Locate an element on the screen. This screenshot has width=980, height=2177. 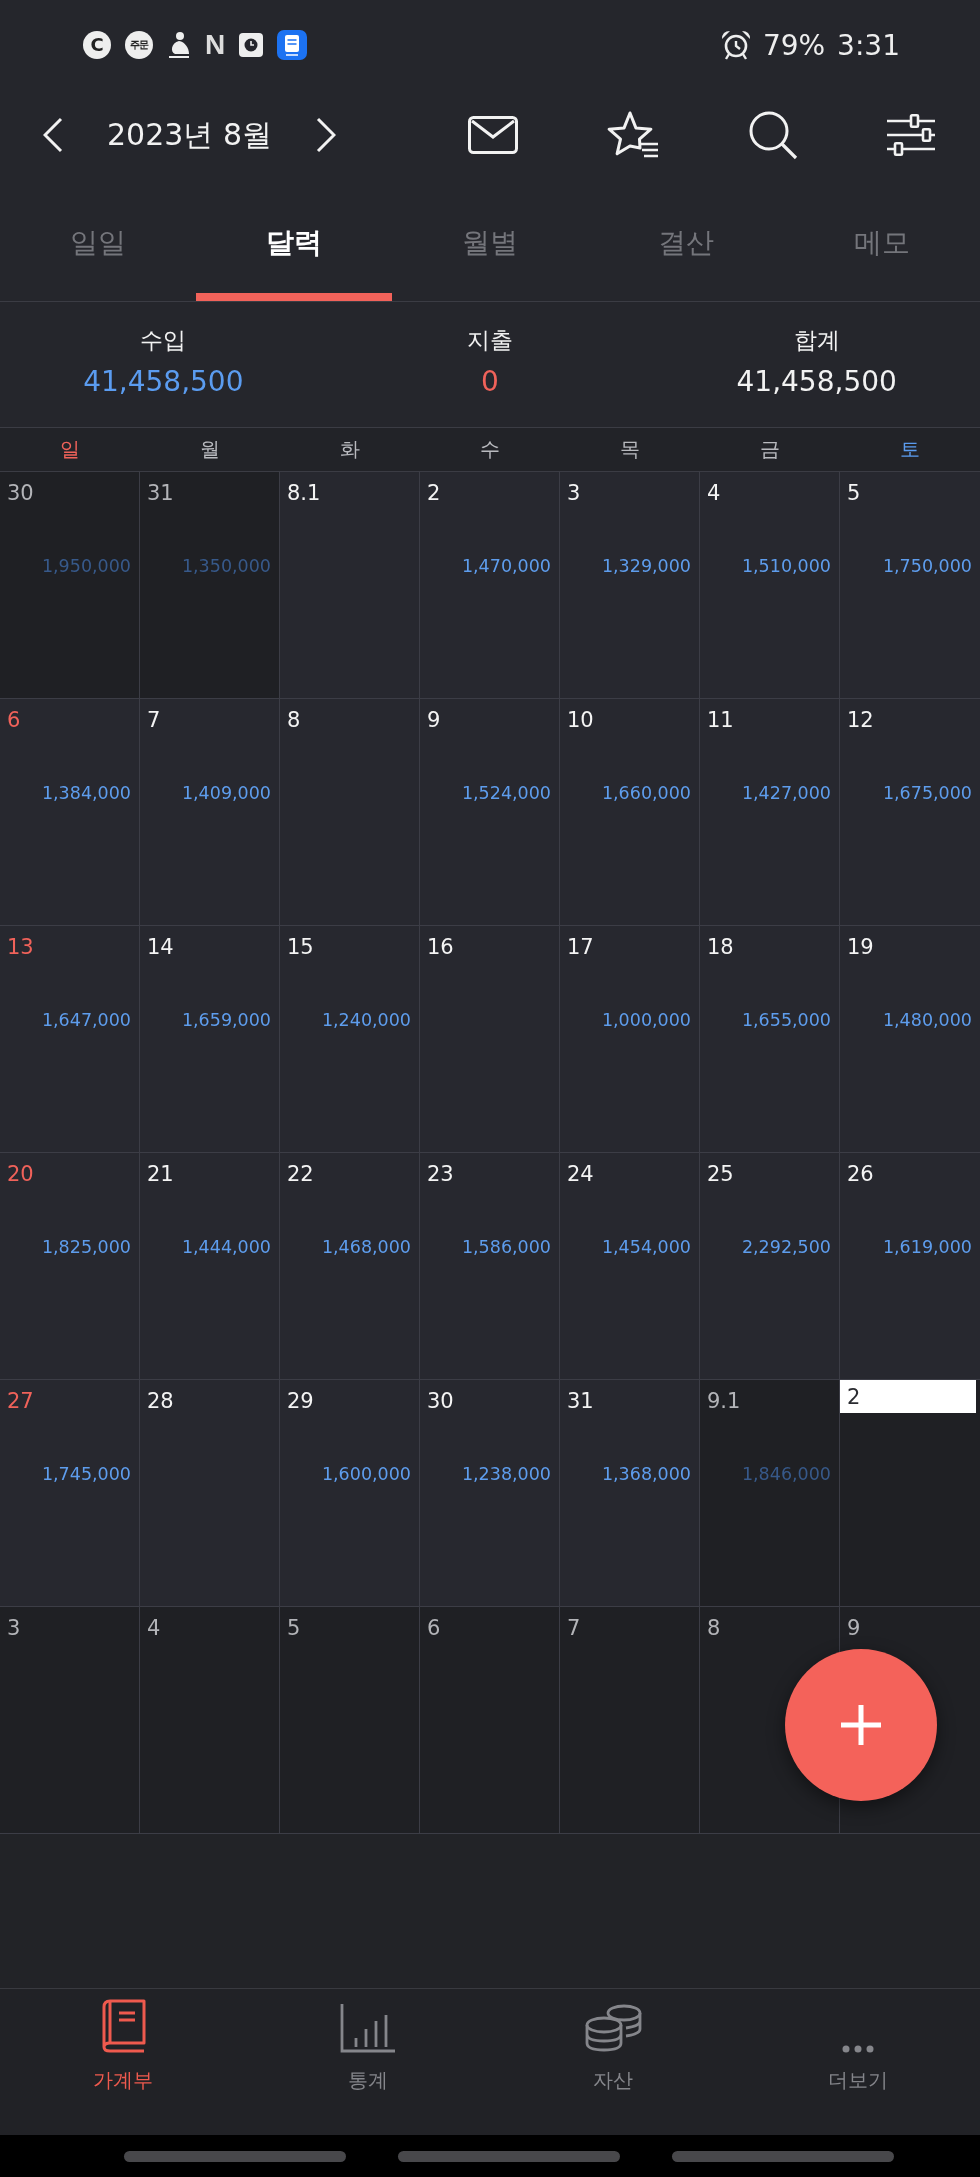
day-amount: 1,384,000 is located at coordinates (86, 793).